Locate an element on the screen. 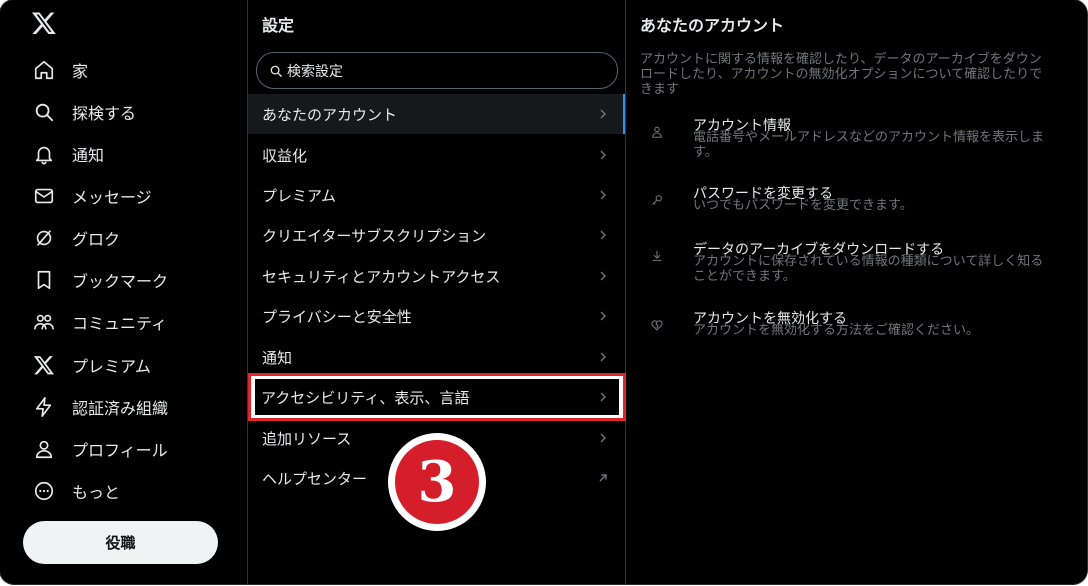 The height and width of the screenshot is (586, 1088). nav-item-label: グロク is located at coordinates (96, 239).